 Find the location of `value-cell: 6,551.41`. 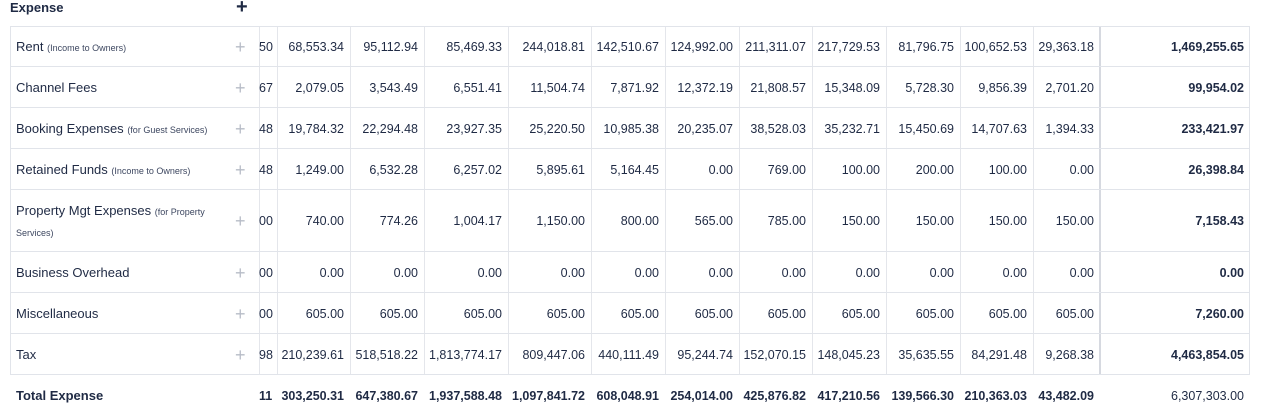

value-cell: 6,551.41 is located at coordinates (477, 88).